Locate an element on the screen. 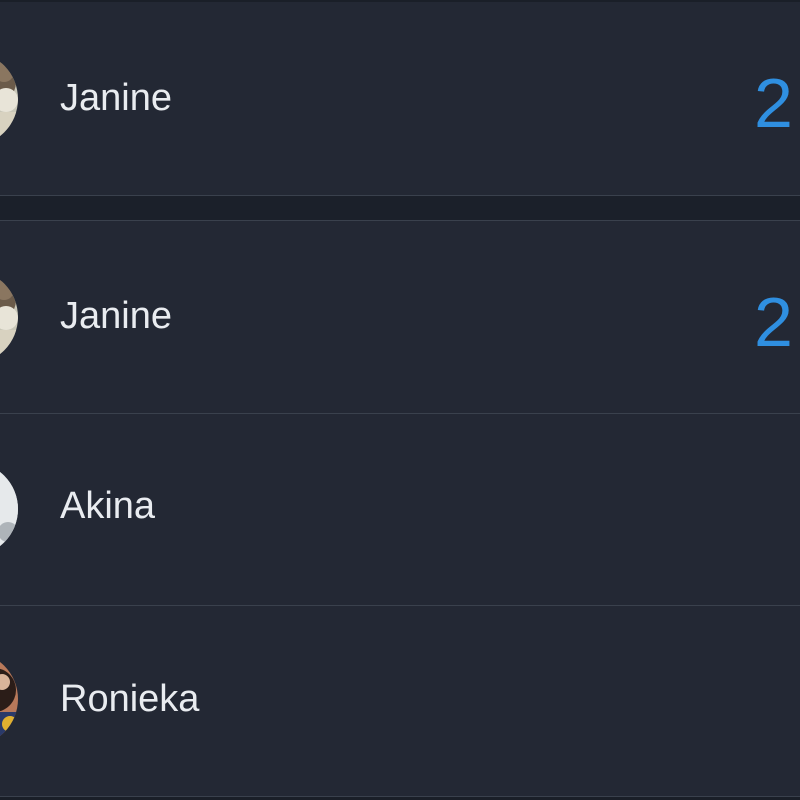 This screenshot has height=800, width=800. player-name: Akina is located at coordinates (108, 506).